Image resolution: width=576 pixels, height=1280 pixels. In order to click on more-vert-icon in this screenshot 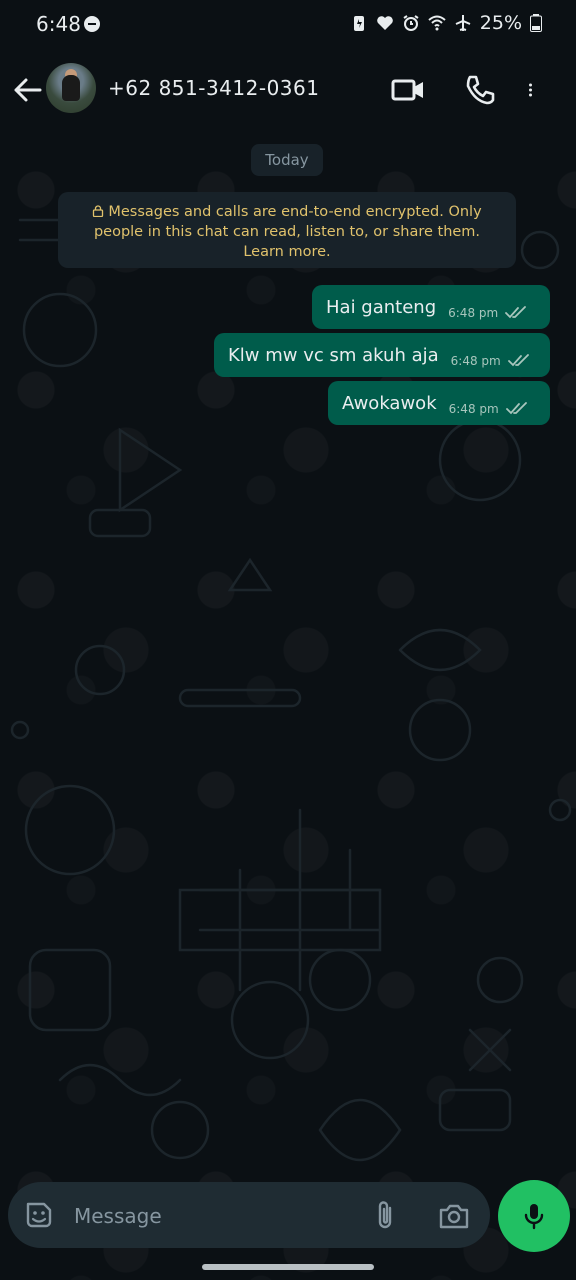, I will do `click(535, 90)`.